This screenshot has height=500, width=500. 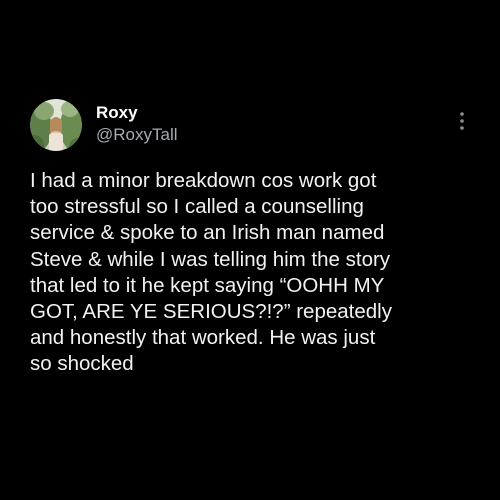 What do you see at coordinates (137, 135) in the screenshot?
I see `user-handle: @RoxyTall` at bounding box center [137, 135].